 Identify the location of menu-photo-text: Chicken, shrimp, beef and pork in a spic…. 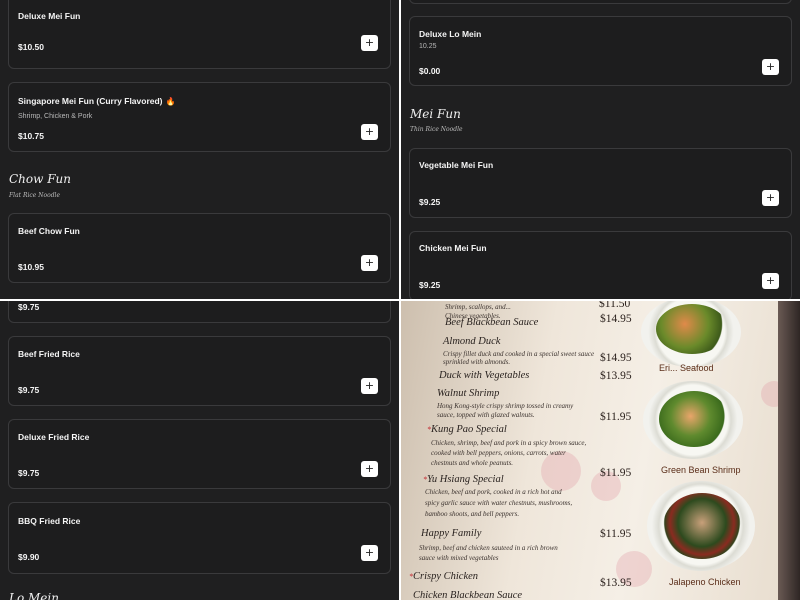
(509, 443).